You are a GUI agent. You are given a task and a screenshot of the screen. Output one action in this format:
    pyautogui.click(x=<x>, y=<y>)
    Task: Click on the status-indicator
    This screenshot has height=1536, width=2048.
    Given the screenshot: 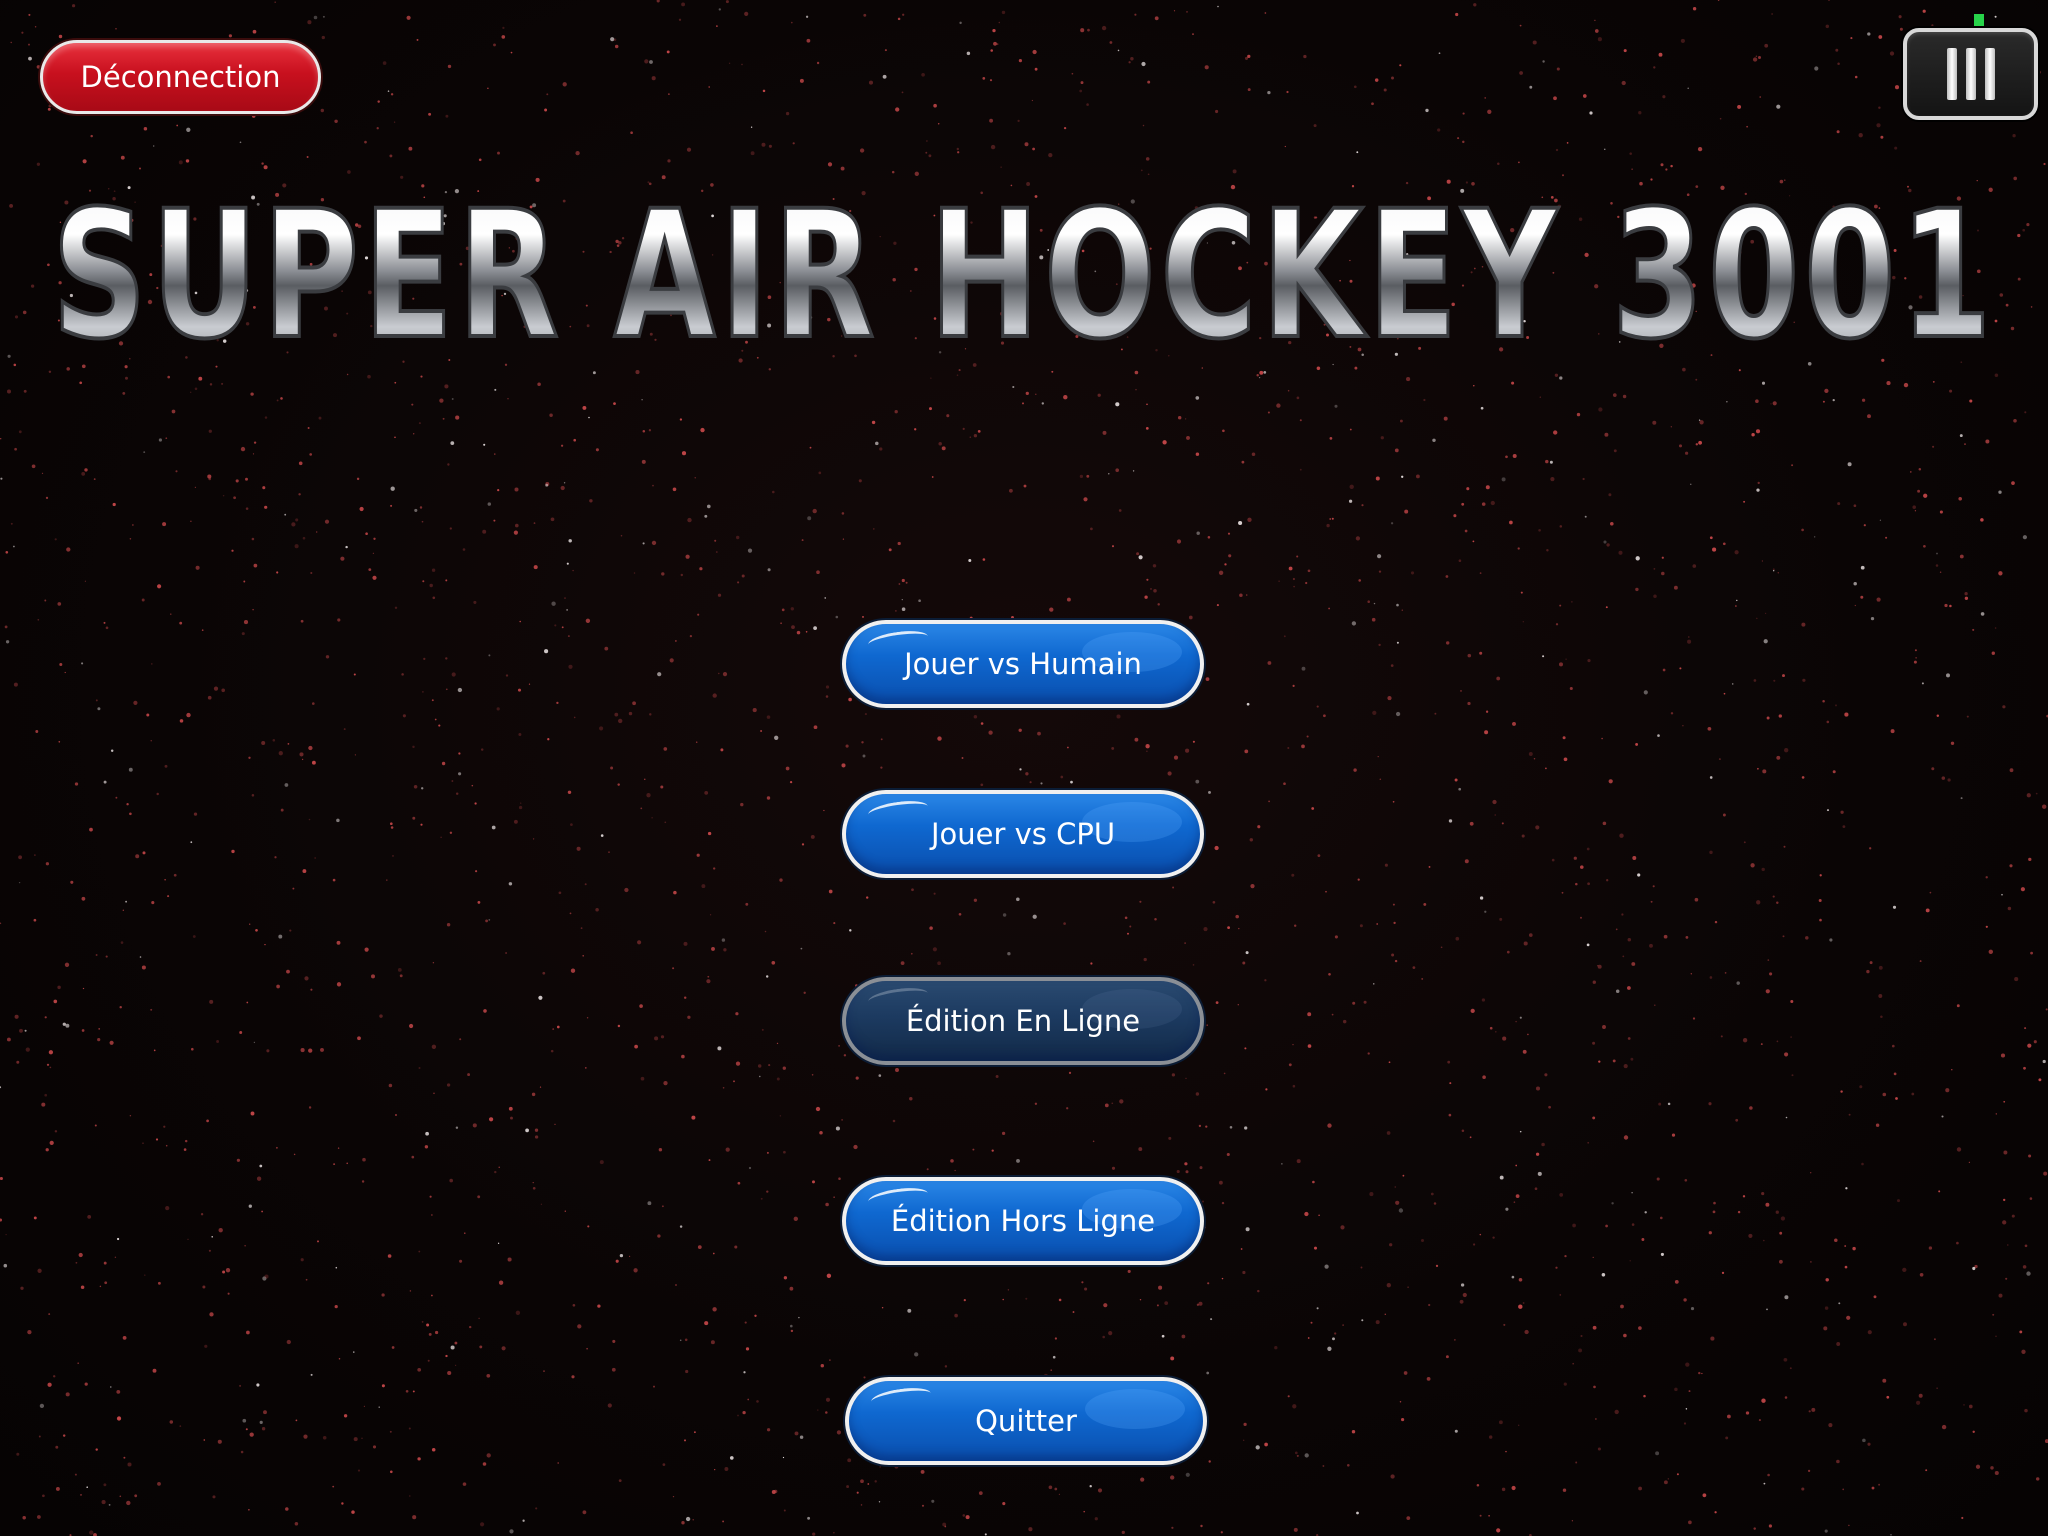 What is the action you would take?
    pyautogui.click(x=1979, y=21)
    